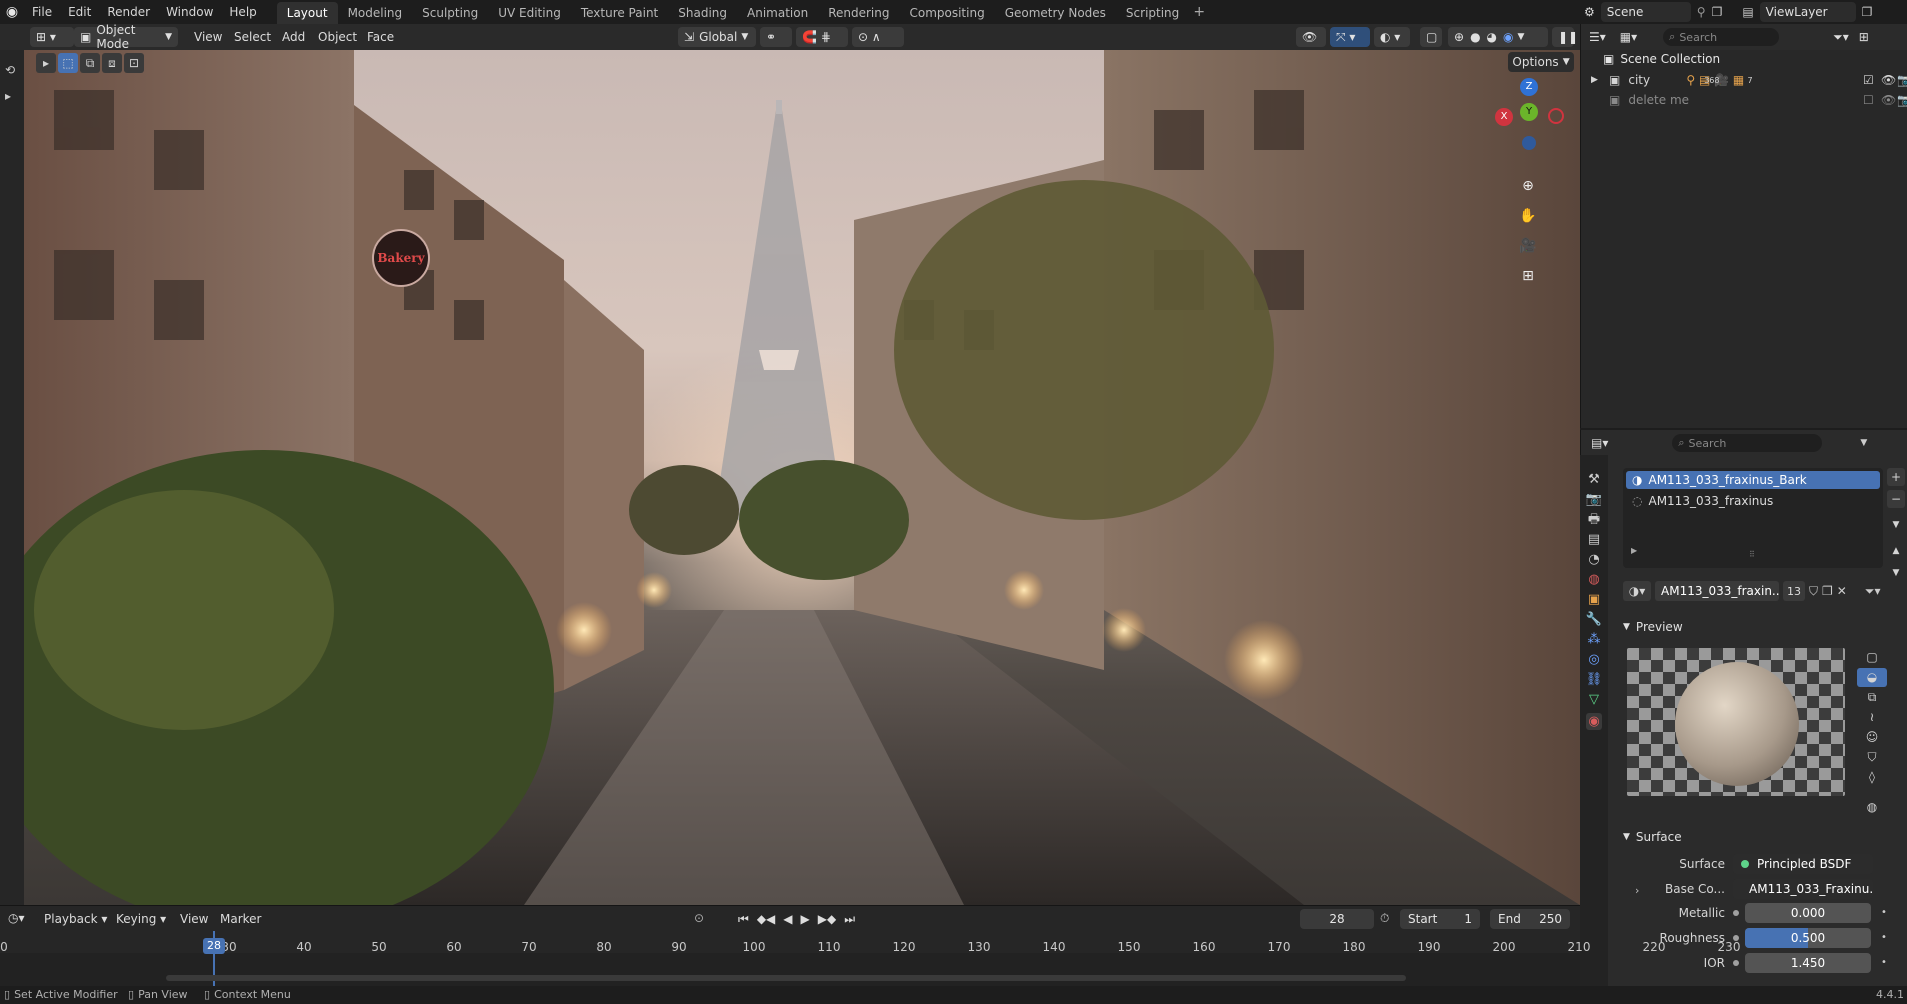 The height and width of the screenshot is (1004, 1907). Describe the element at coordinates (1872, 757) in the screenshot. I see `preview-cloth-icon: ⛉` at that location.